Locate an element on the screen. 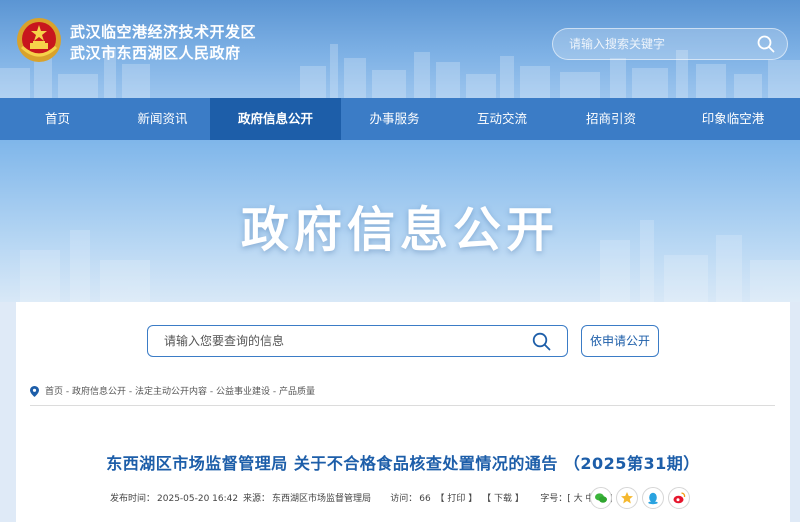 This screenshot has width=800, height=522. nav-item-news: 新闻资讯 is located at coordinates (162, 119).